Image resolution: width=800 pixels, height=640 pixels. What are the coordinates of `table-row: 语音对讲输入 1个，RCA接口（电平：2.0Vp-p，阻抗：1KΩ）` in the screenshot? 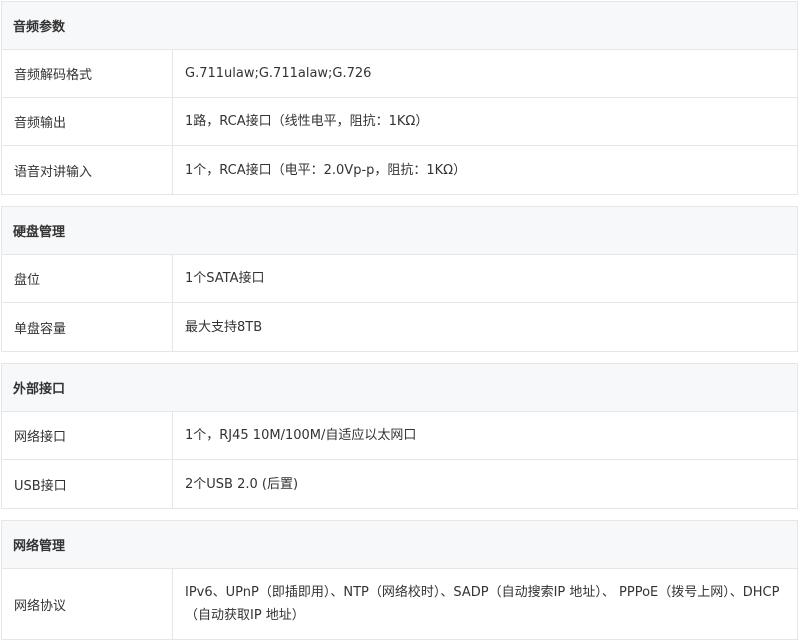 It's located at (399, 170).